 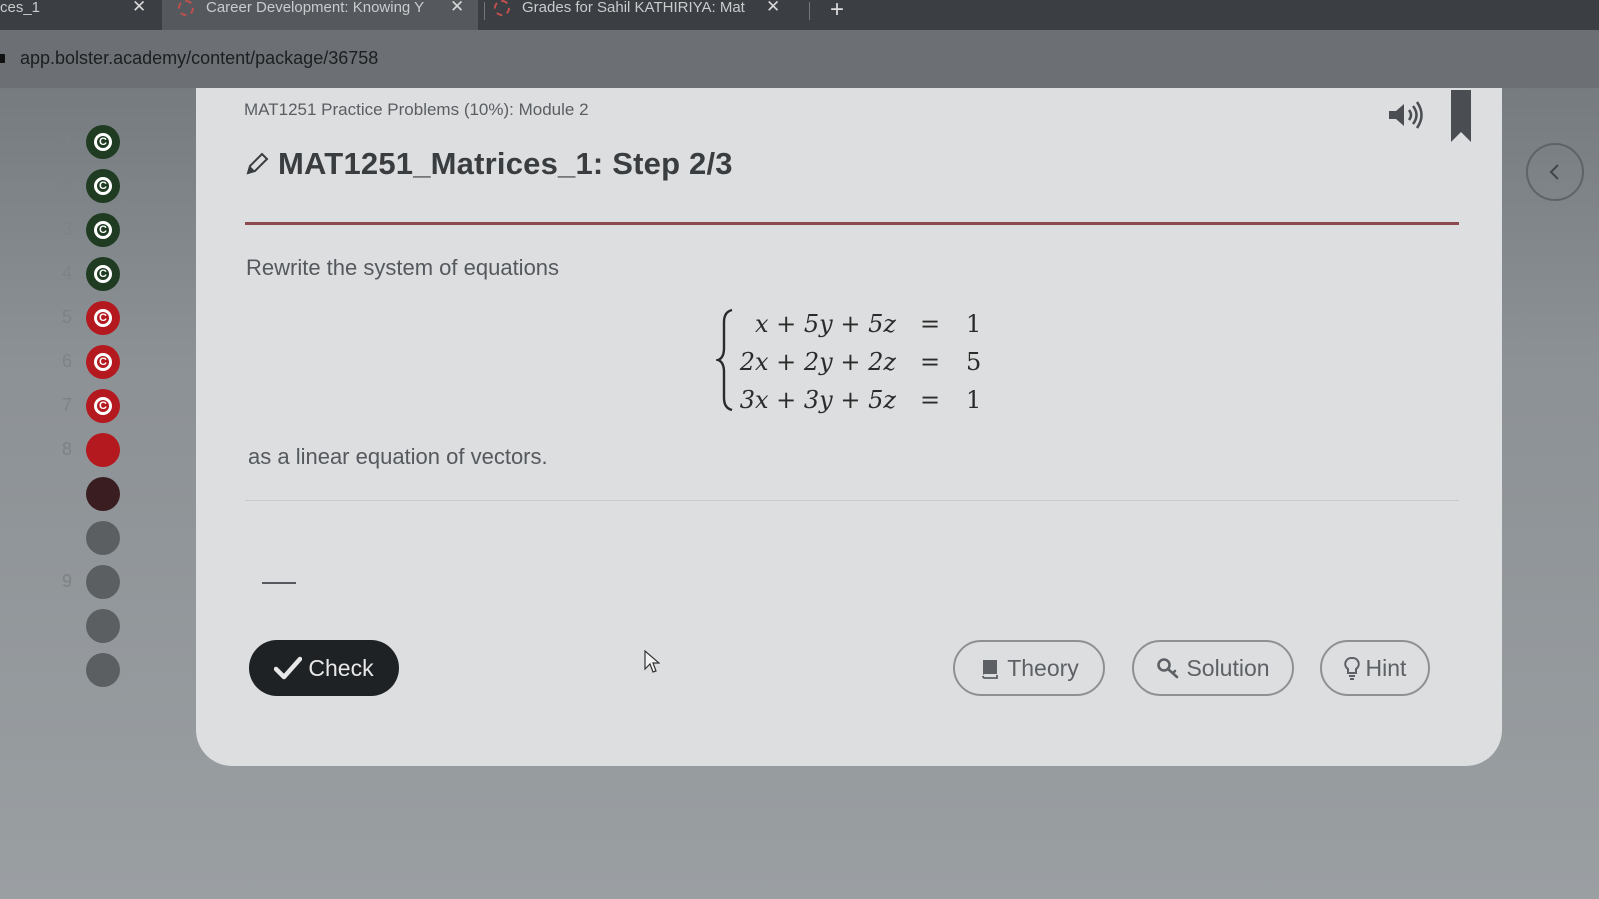 I want to click on book-icon, so click(x=990, y=669).